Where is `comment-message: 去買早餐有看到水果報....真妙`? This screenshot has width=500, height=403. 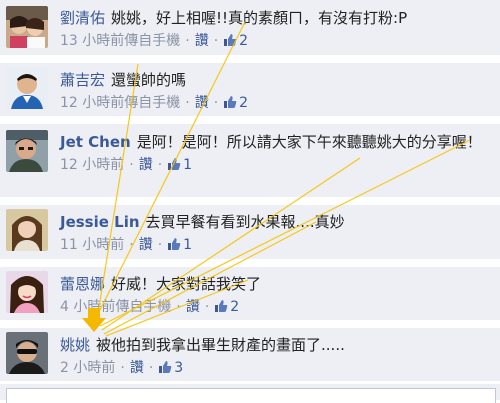
comment-message: 去買早餐有看到水果報....真妙 is located at coordinates (245, 222).